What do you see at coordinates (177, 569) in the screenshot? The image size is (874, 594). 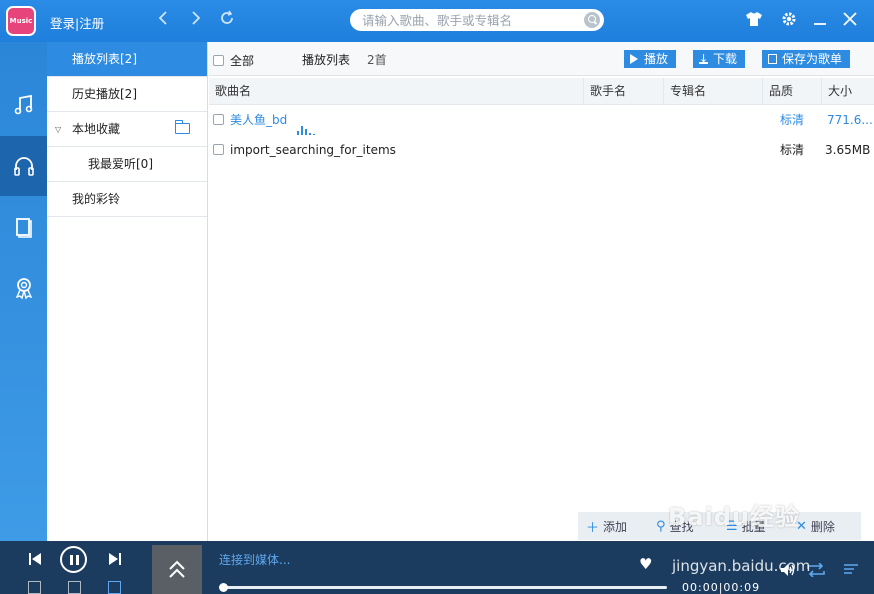 I see `album-art` at bounding box center [177, 569].